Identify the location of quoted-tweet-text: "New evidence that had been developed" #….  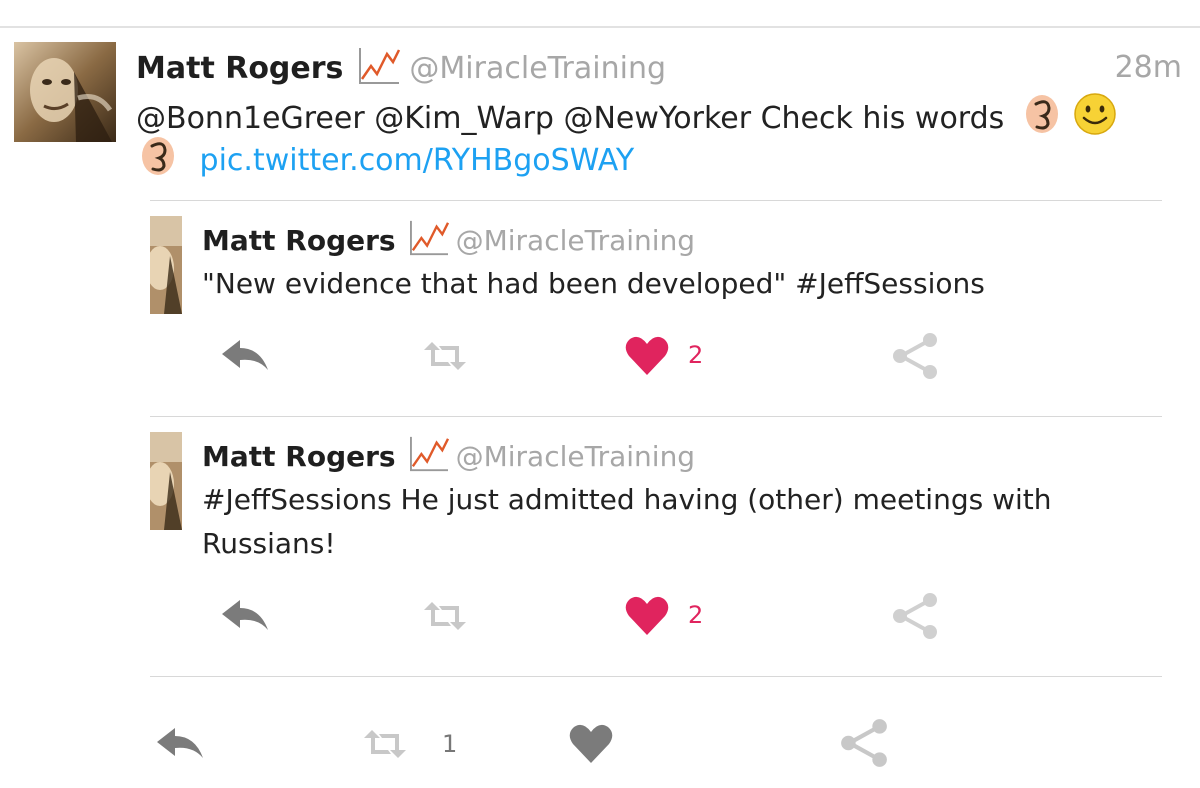
(593, 283).